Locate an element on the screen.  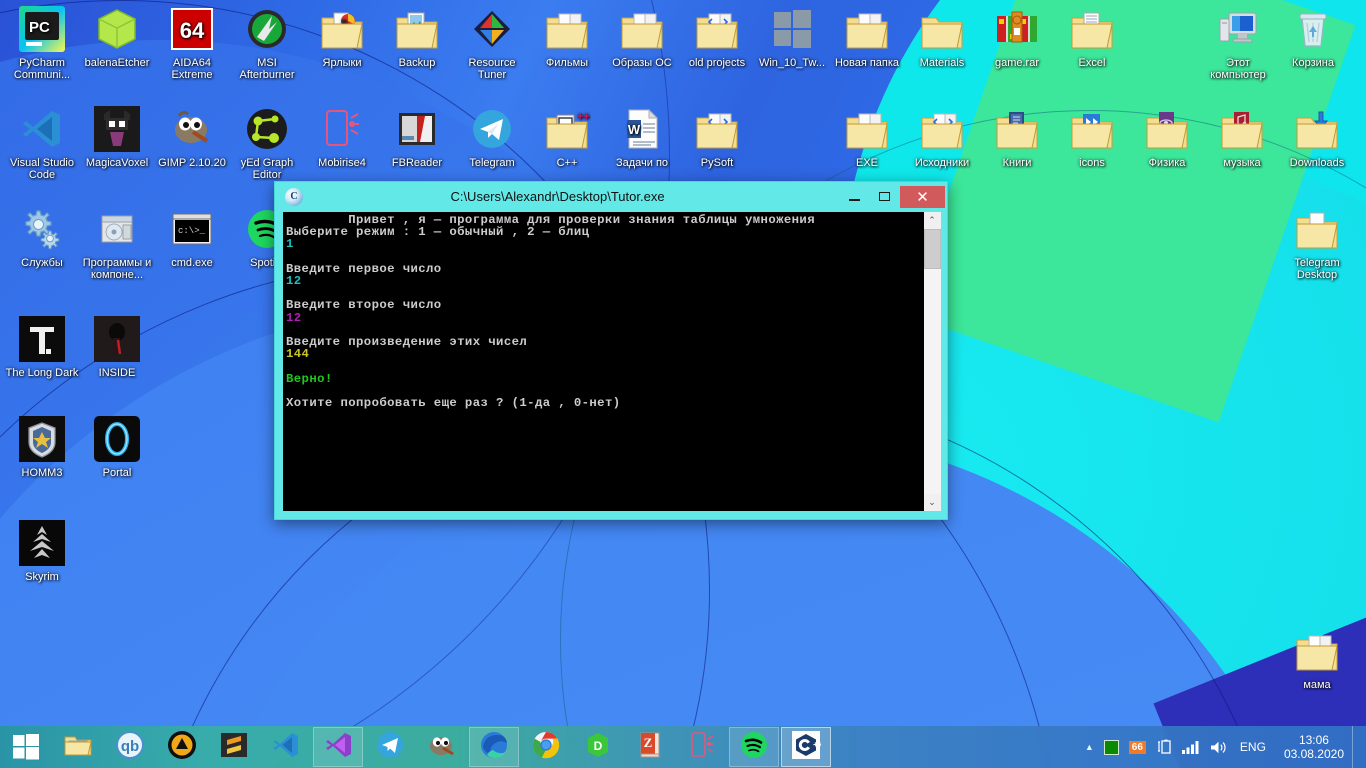
qbittorrent-icon: qb is located at coordinates (130, 747).